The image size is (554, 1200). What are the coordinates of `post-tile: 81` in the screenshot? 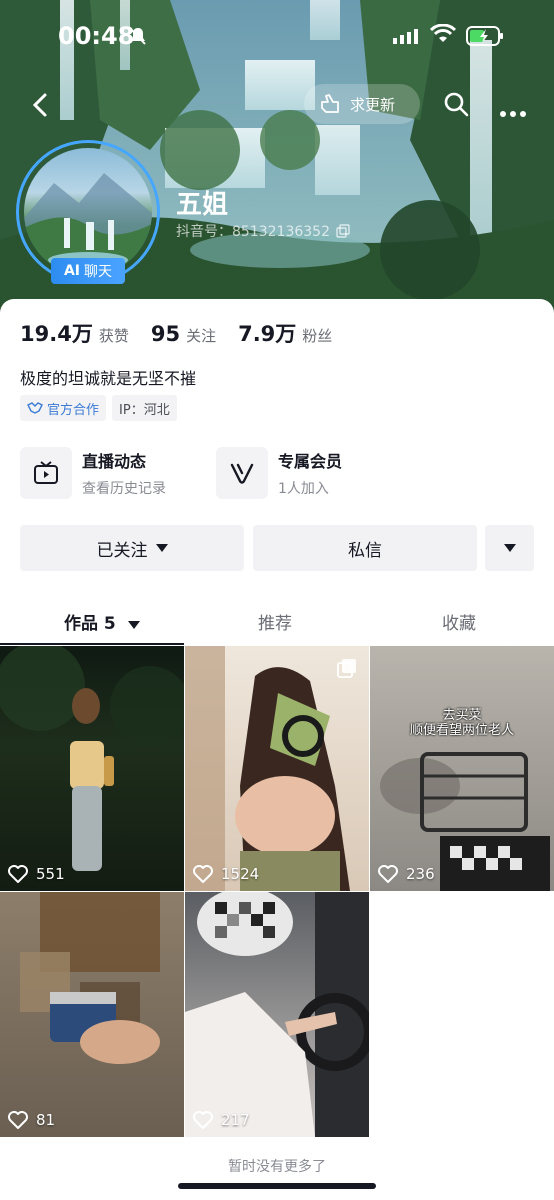 It's located at (92, 1014).